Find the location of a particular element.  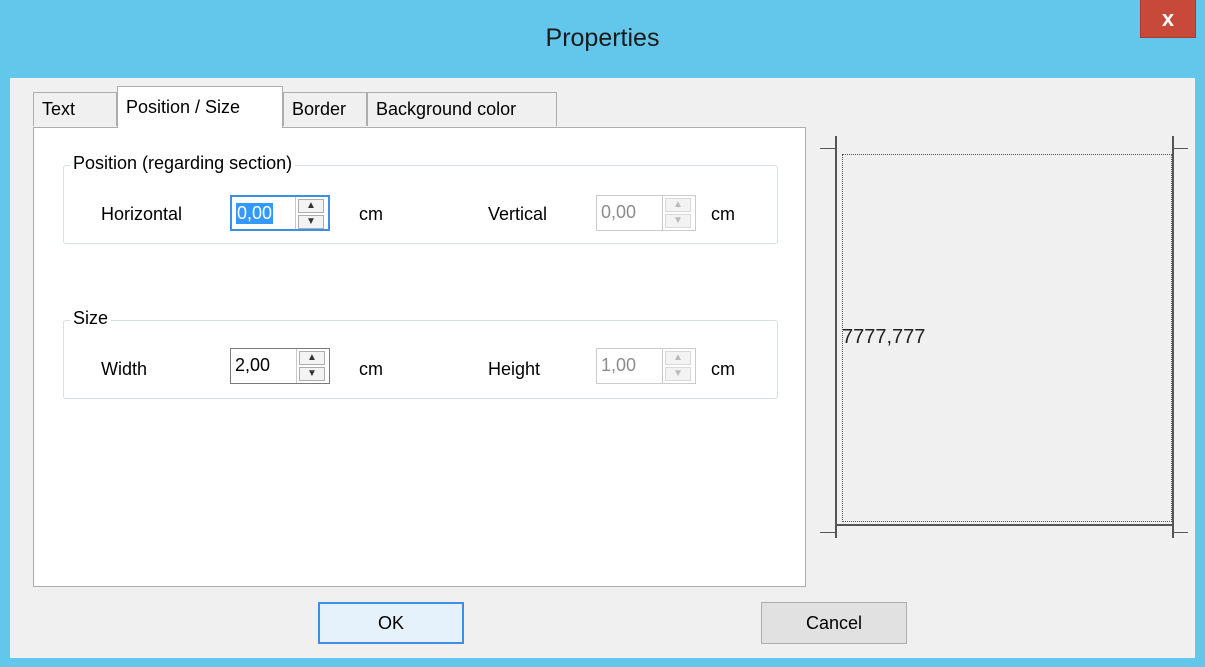

width-spin-buttons: ▲ ▼ is located at coordinates (312, 366).